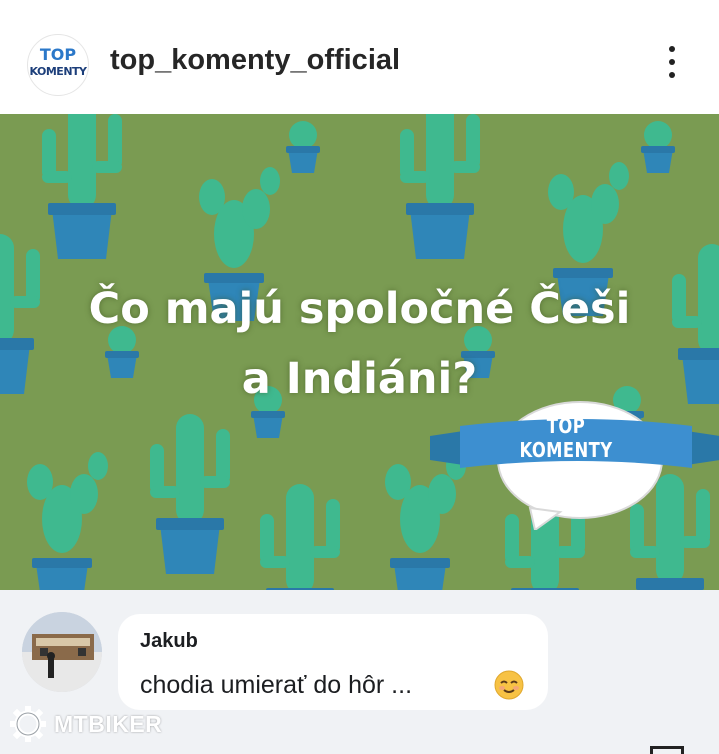 This screenshot has height=754, width=719. Describe the element at coordinates (58, 71) in the screenshot. I see `avatar-logo-line2: KOMENTY` at that location.